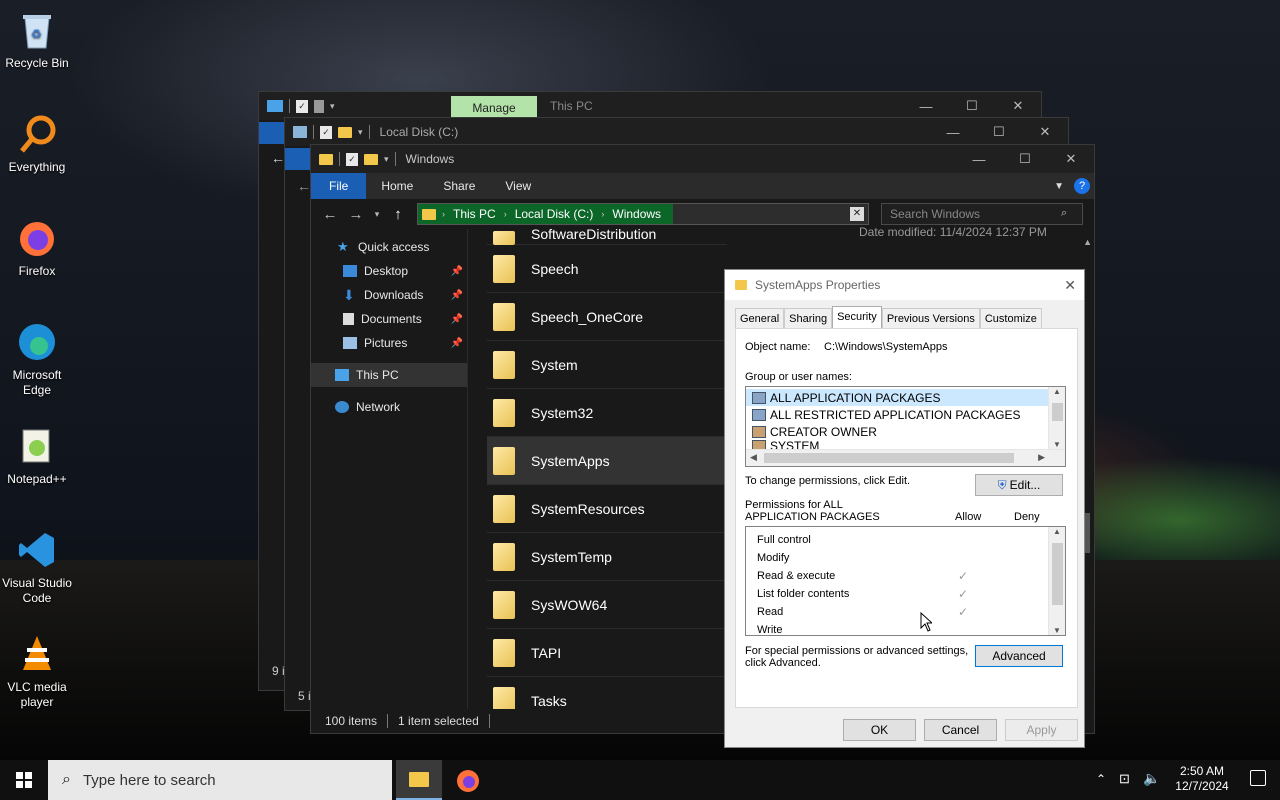 Image resolution: width=1280 pixels, height=800 pixels. Describe the element at coordinates (1101, 779) in the screenshot. I see `show-hidden-icons-icon: ⌃` at that location.